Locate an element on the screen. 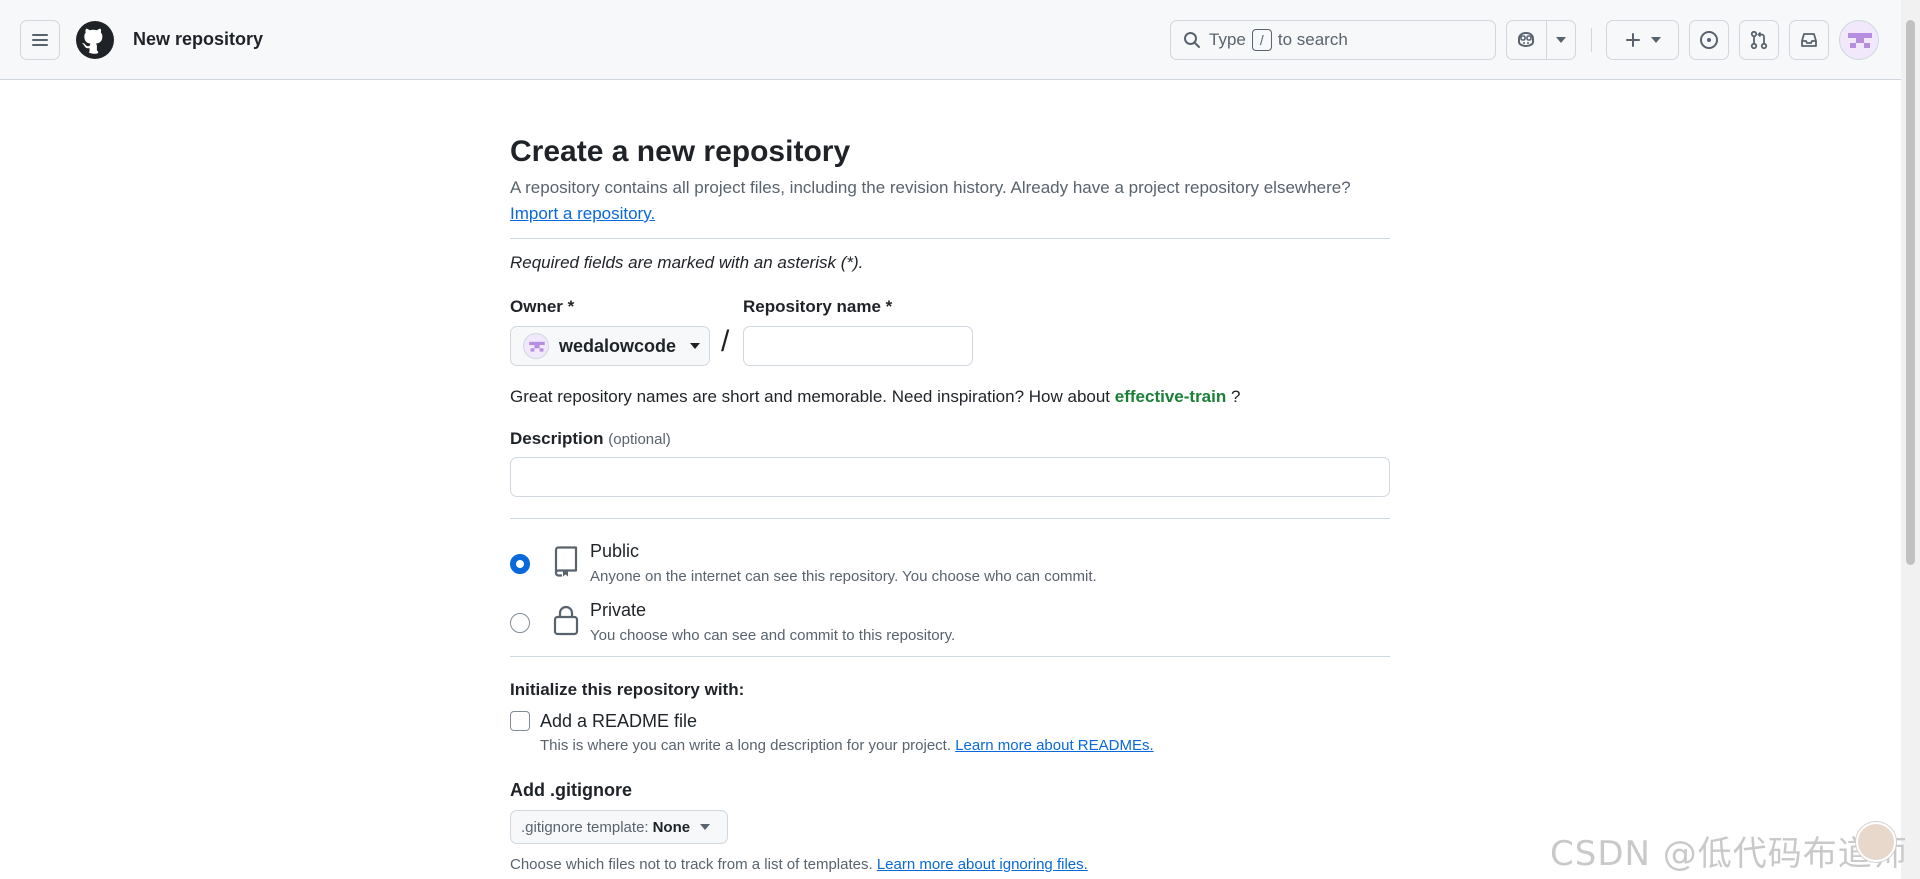  search-input: Type / to search is located at coordinates (1333, 40).